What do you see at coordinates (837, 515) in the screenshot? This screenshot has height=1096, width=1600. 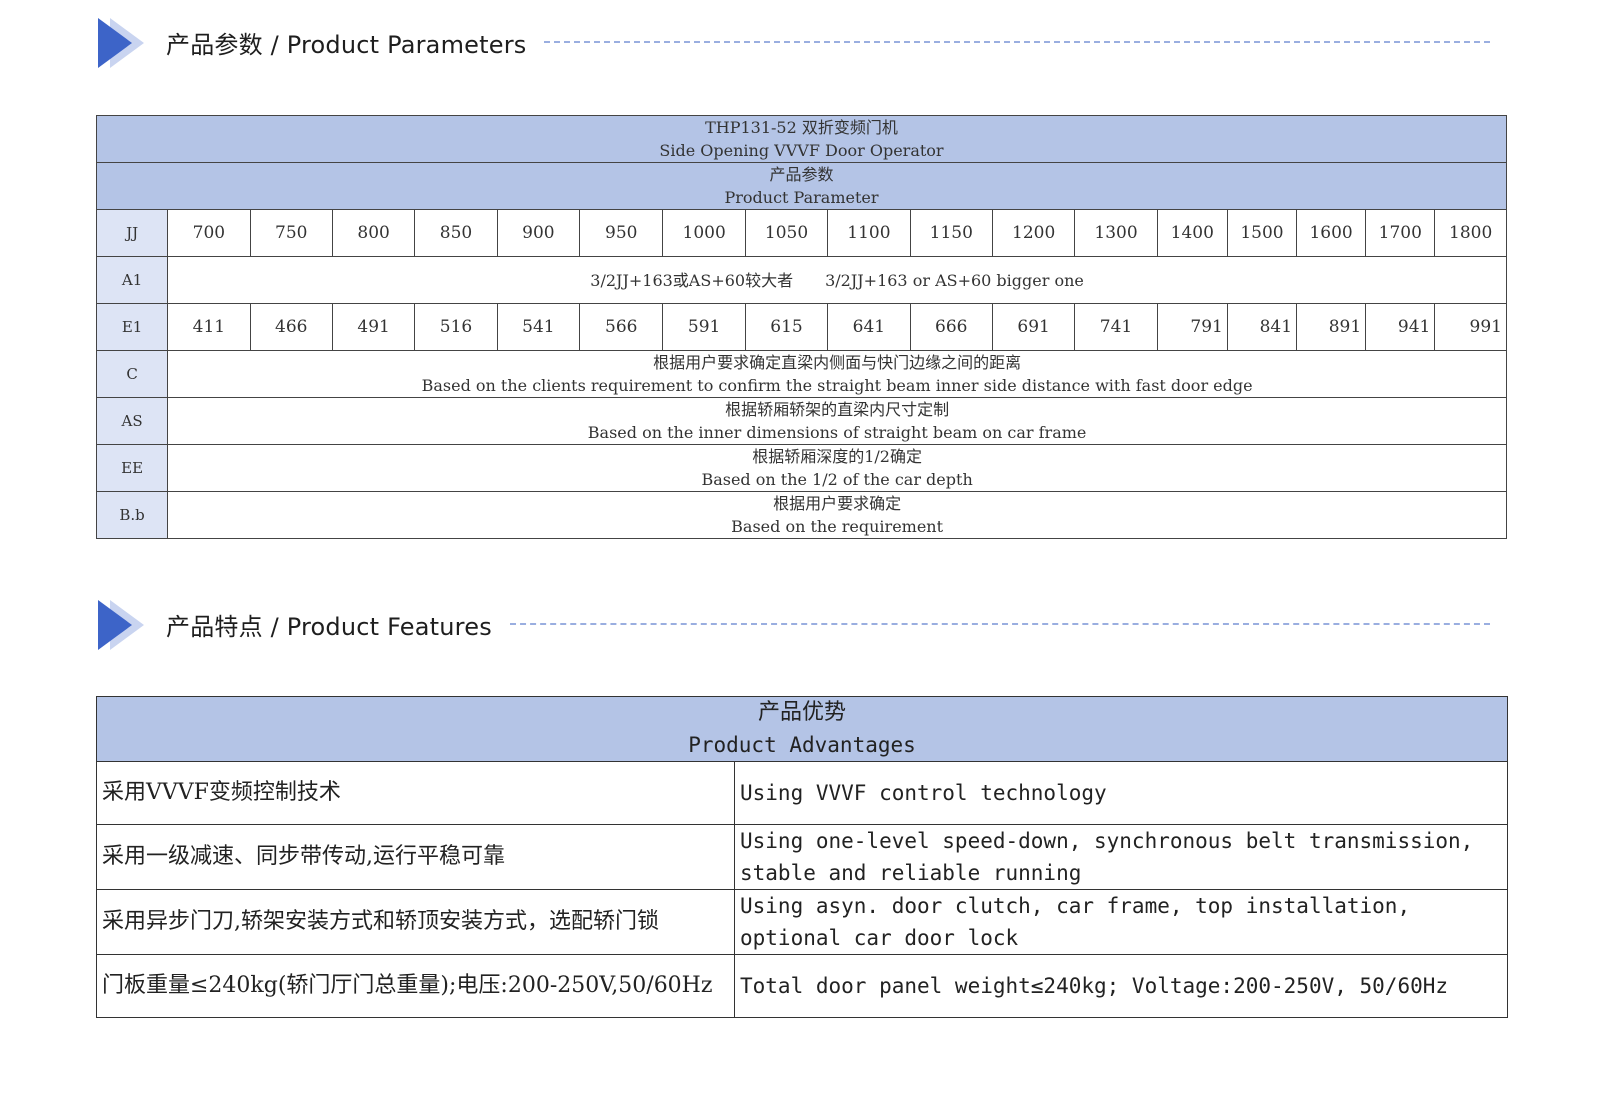 I see `bb-description: 根据用户要求确定 Based on the requirement` at bounding box center [837, 515].